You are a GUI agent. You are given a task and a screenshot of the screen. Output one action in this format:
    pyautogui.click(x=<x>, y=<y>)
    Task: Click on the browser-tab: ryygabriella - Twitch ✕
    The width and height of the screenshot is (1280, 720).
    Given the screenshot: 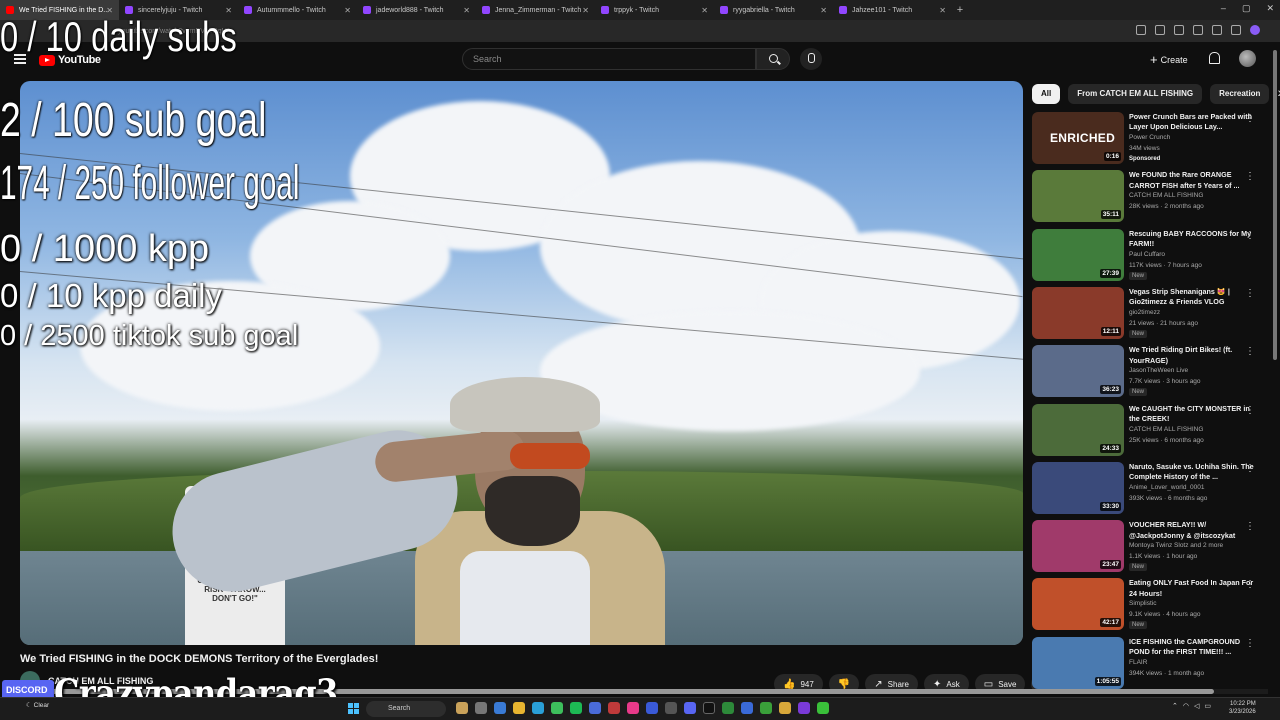 What is the action you would take?
    pyautogui.click(x=773, y=10)
    